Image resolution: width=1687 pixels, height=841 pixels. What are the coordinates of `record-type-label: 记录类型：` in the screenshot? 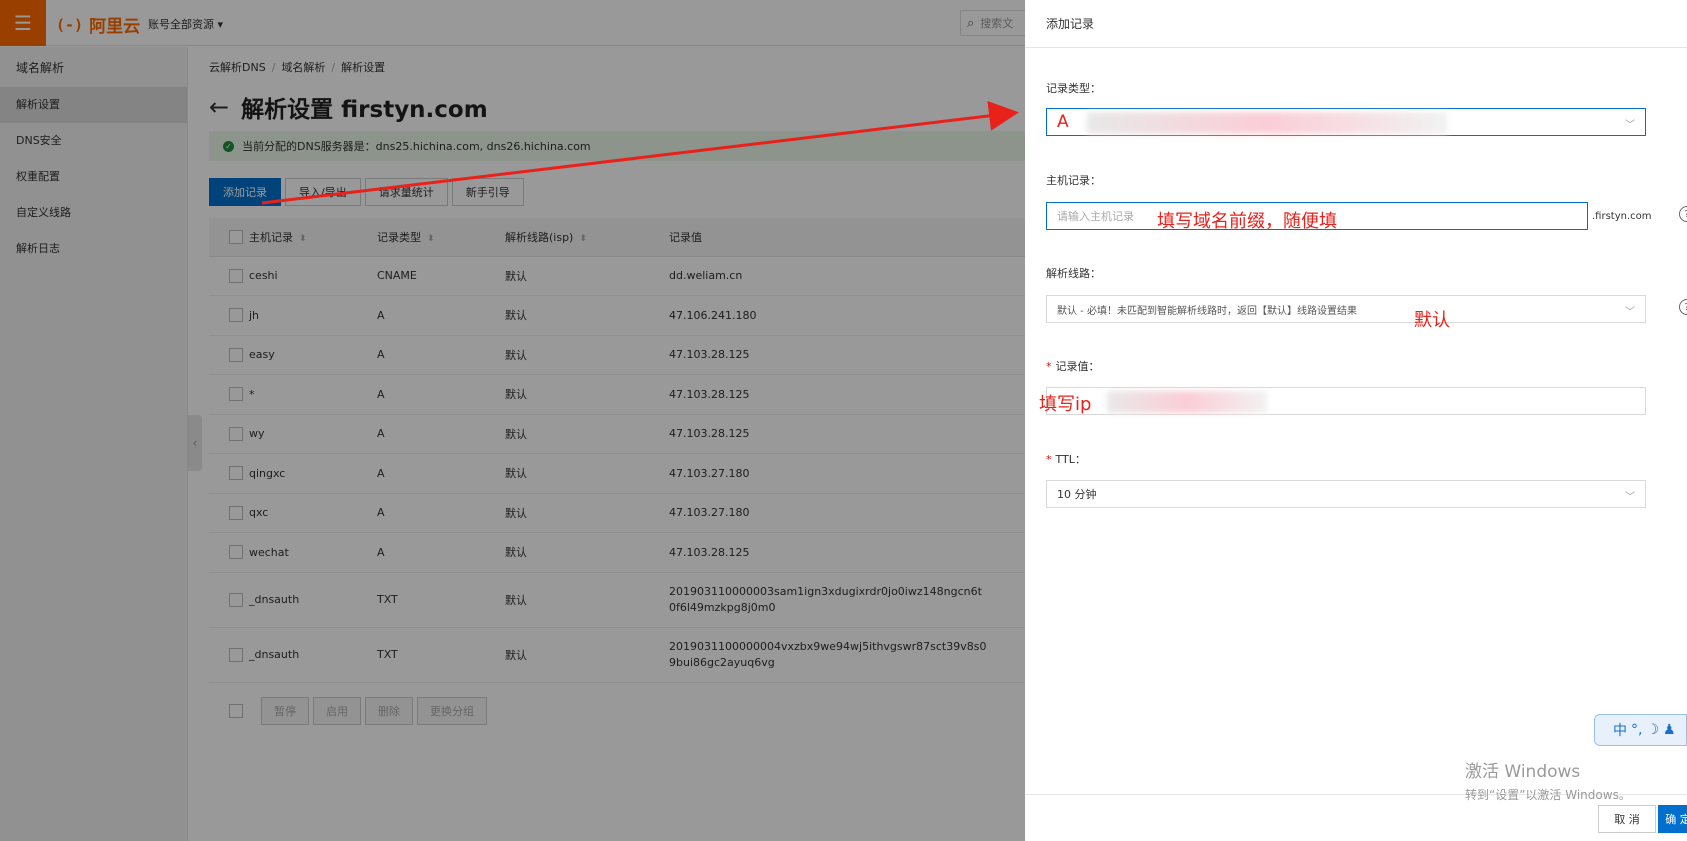 It's located at (1073, 88).